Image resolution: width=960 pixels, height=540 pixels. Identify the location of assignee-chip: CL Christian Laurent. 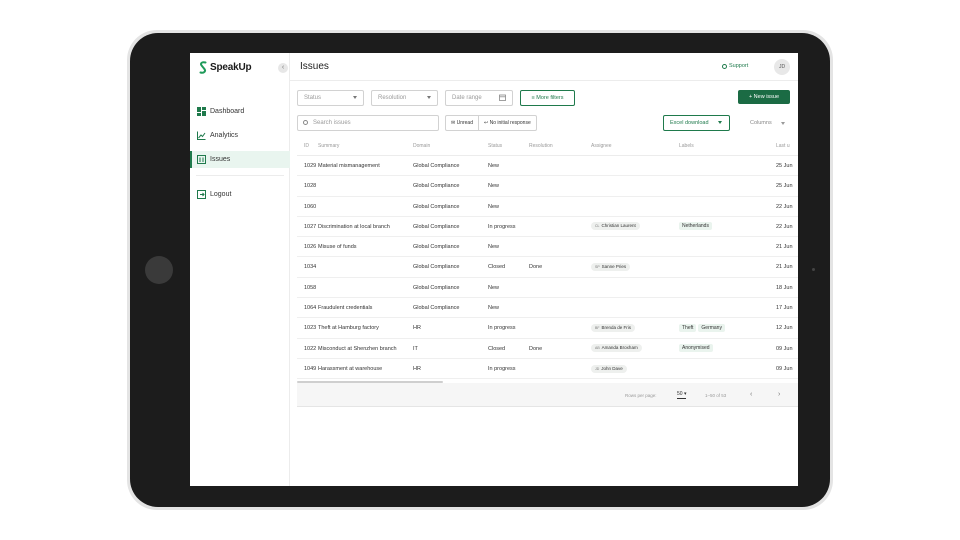
(615, 226).